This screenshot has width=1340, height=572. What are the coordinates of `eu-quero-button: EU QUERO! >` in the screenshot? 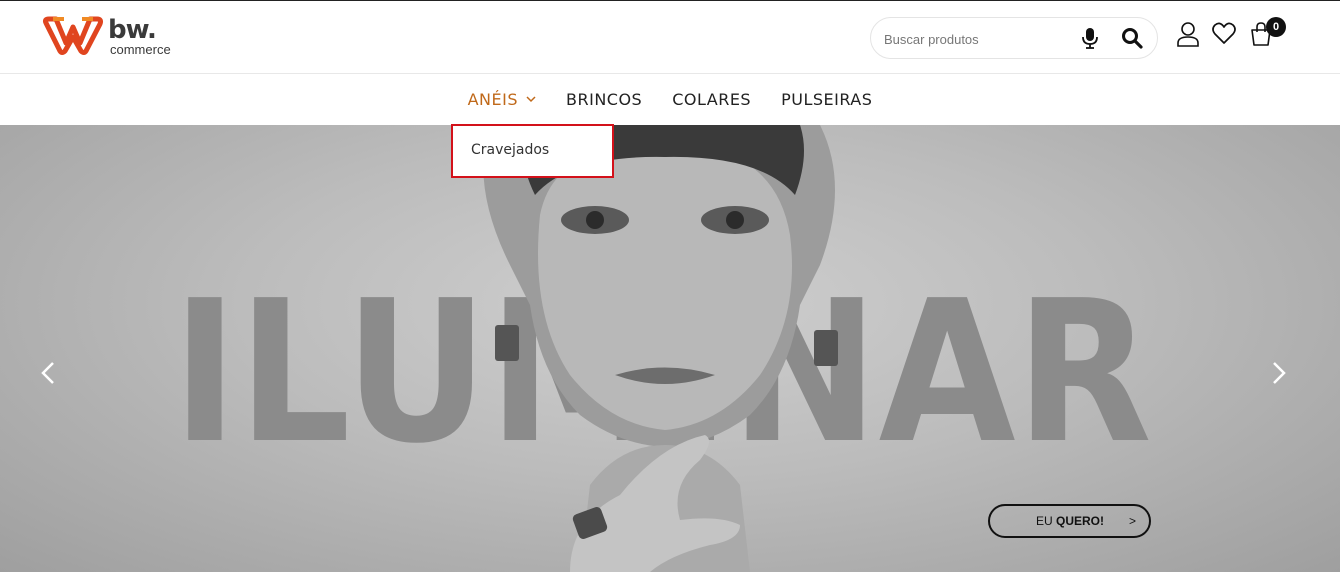 It's located at (1069, 521).